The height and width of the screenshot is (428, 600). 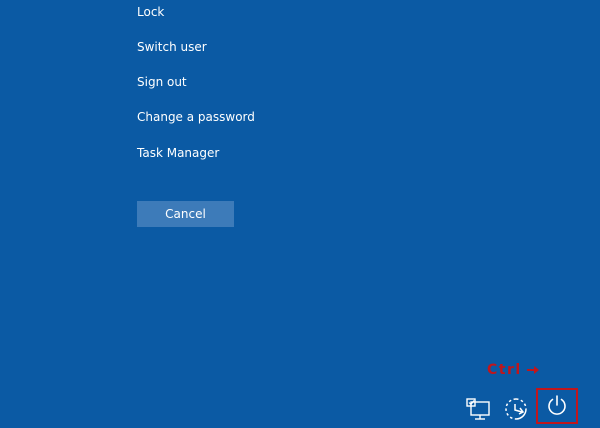 What do you see at coordinates (196, 117) in the screenshot?
I see `menu-item-change-password: Change a password` at bounding box center [196, 117].